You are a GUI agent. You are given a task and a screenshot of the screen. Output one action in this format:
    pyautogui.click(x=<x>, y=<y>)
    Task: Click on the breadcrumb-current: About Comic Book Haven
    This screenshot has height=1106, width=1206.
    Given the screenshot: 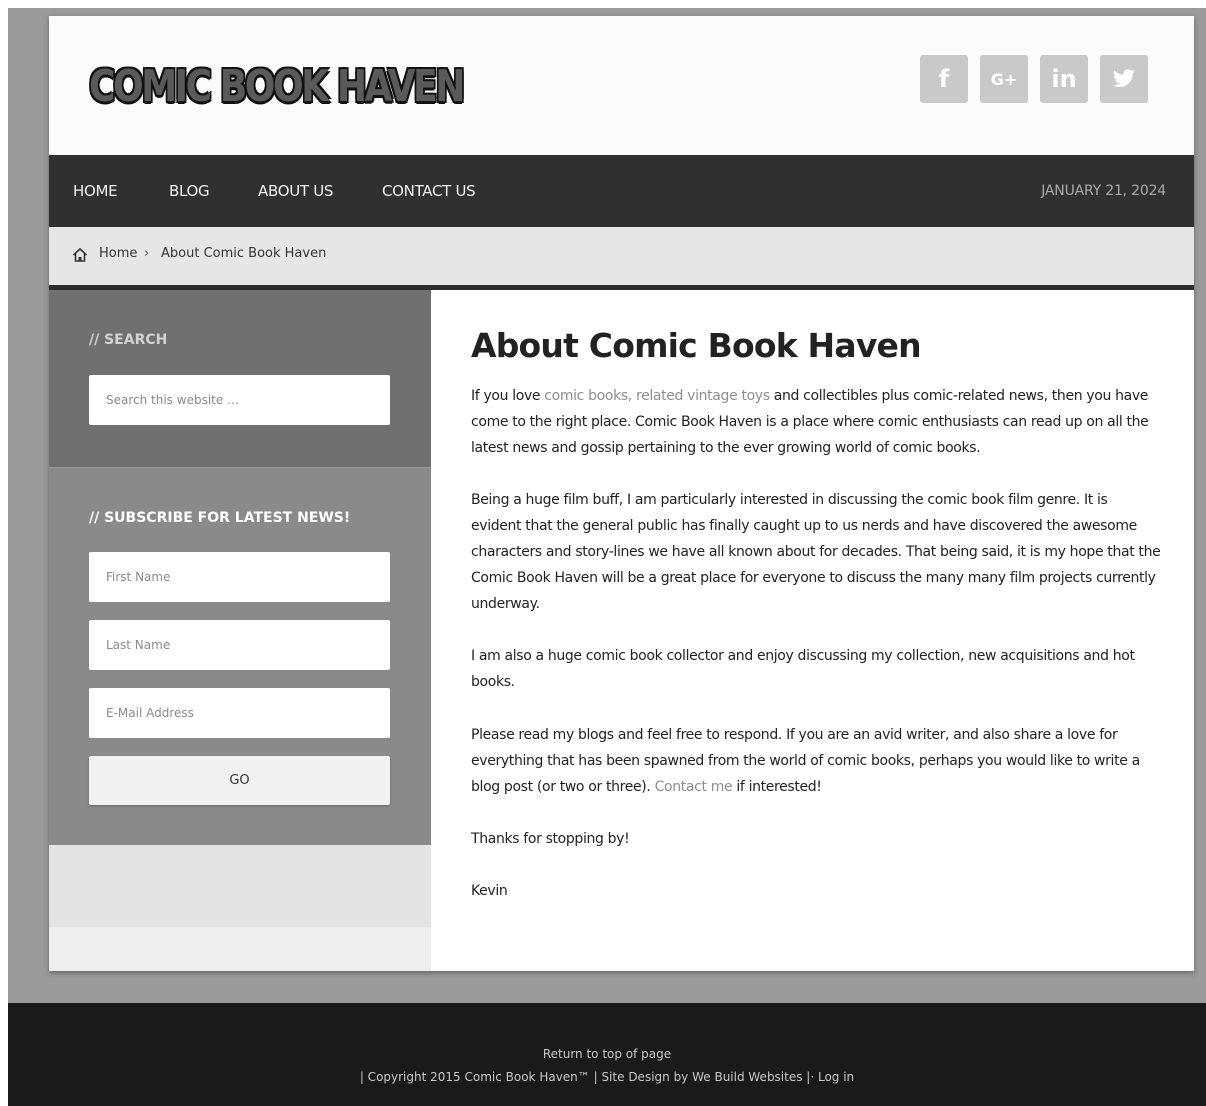 What is the action you would take?
    pyautogui.click(x=244, y=253)
    